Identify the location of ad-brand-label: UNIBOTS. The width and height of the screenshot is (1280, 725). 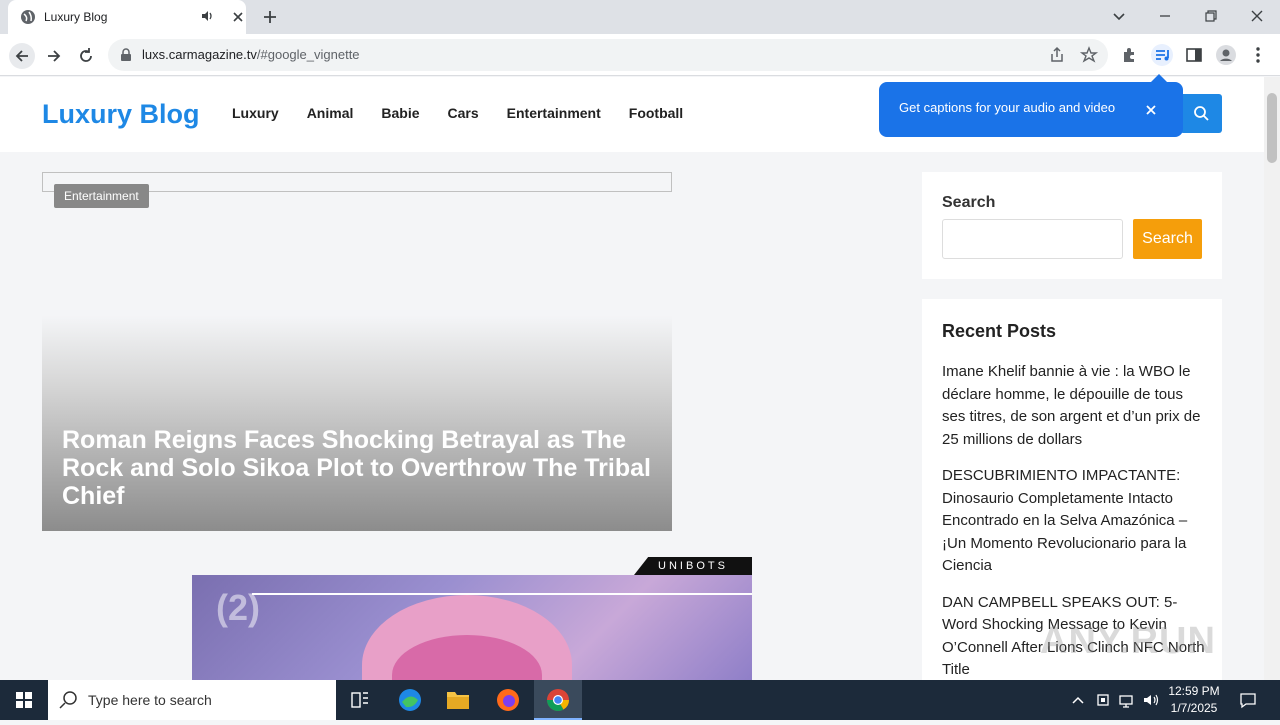
(693, 566).